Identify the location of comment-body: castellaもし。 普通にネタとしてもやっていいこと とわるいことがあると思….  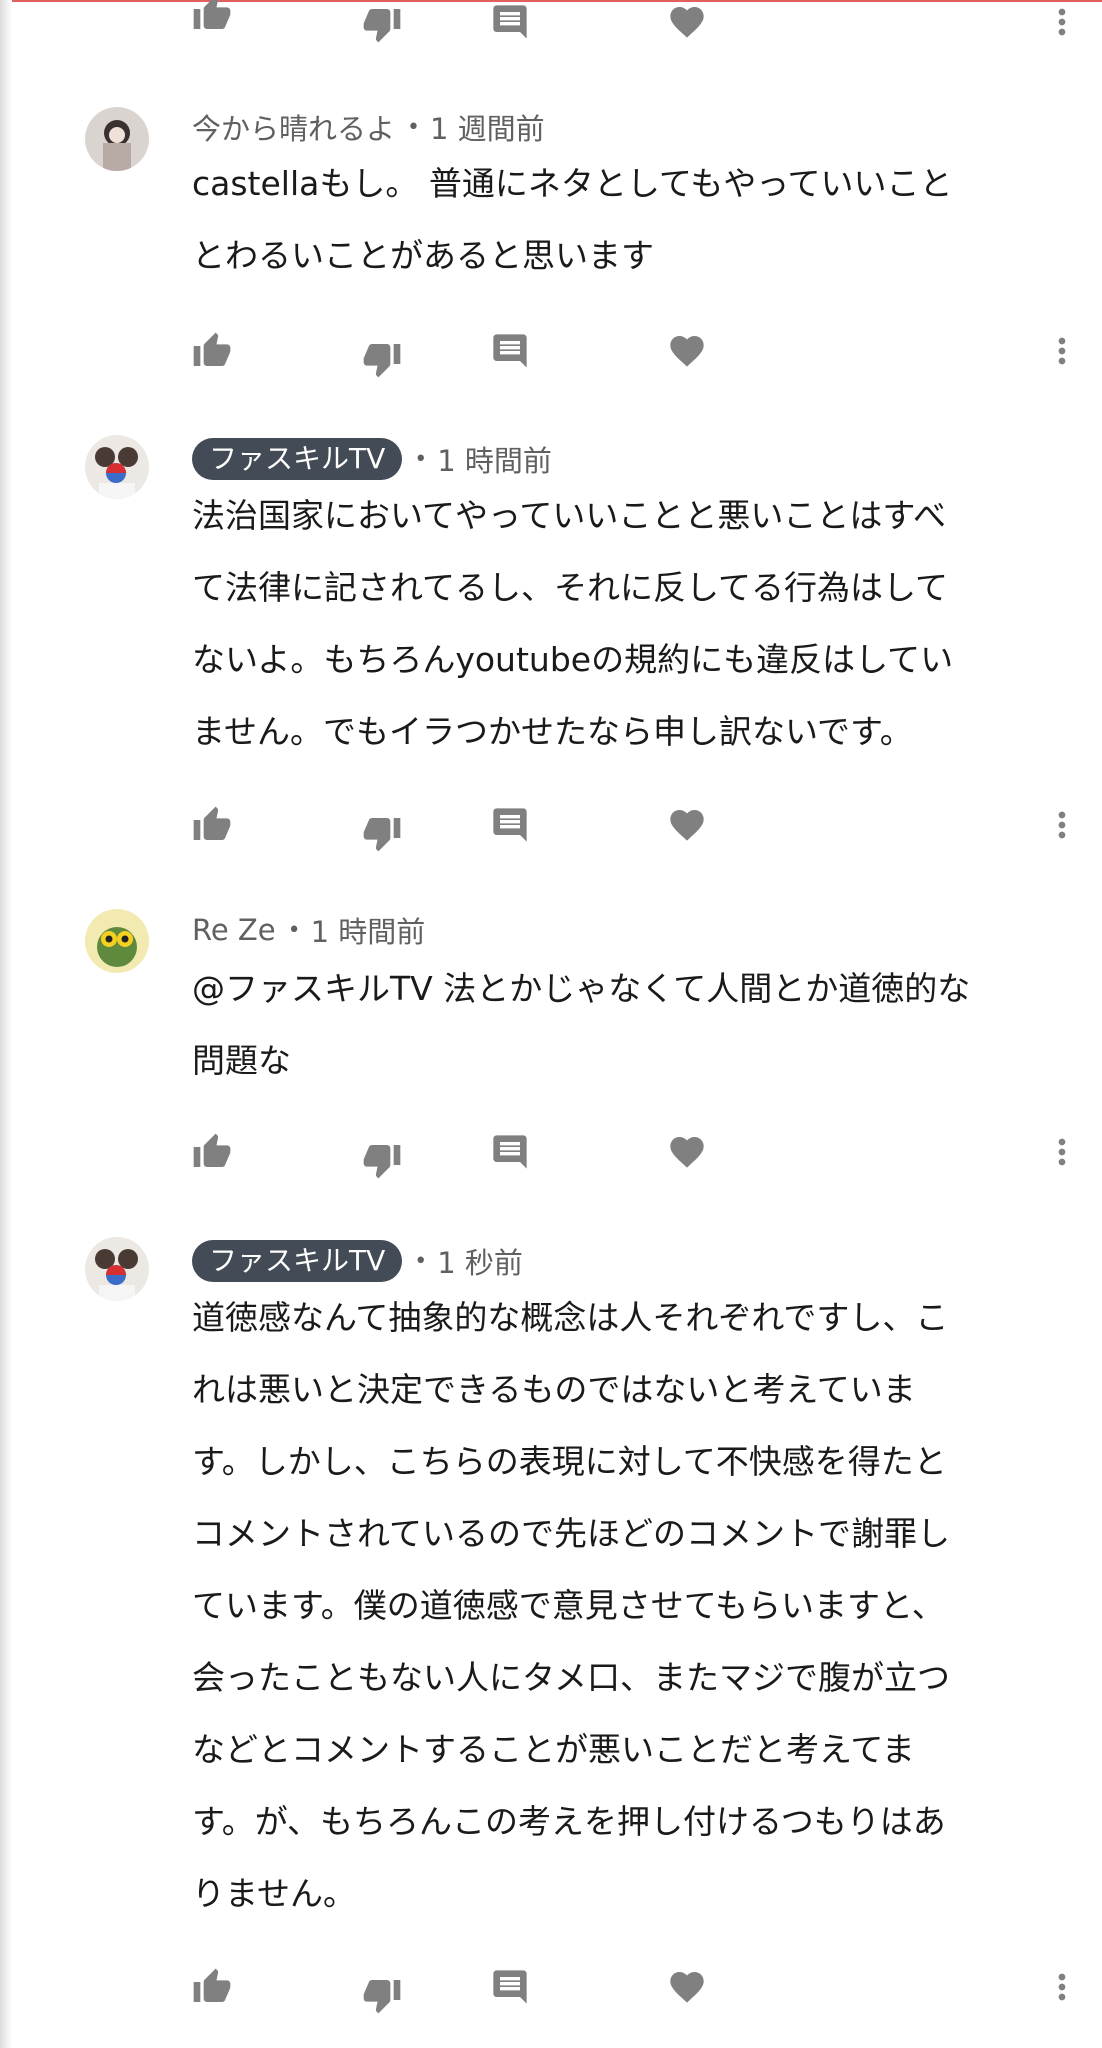
(572, 219).